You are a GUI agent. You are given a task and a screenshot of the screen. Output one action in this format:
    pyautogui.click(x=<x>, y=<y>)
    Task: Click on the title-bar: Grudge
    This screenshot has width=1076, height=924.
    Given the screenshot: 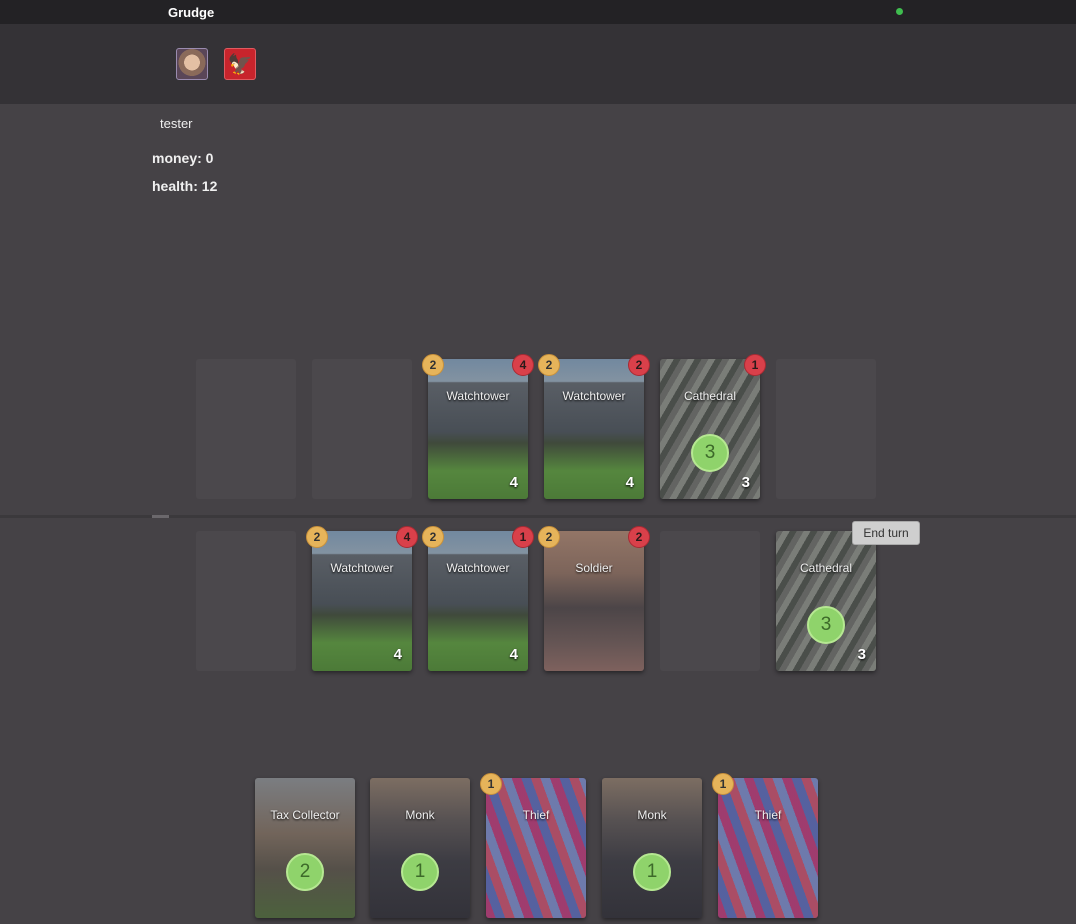 What is the action you would take?
    pyautogui.click(x=538, y=12)
    